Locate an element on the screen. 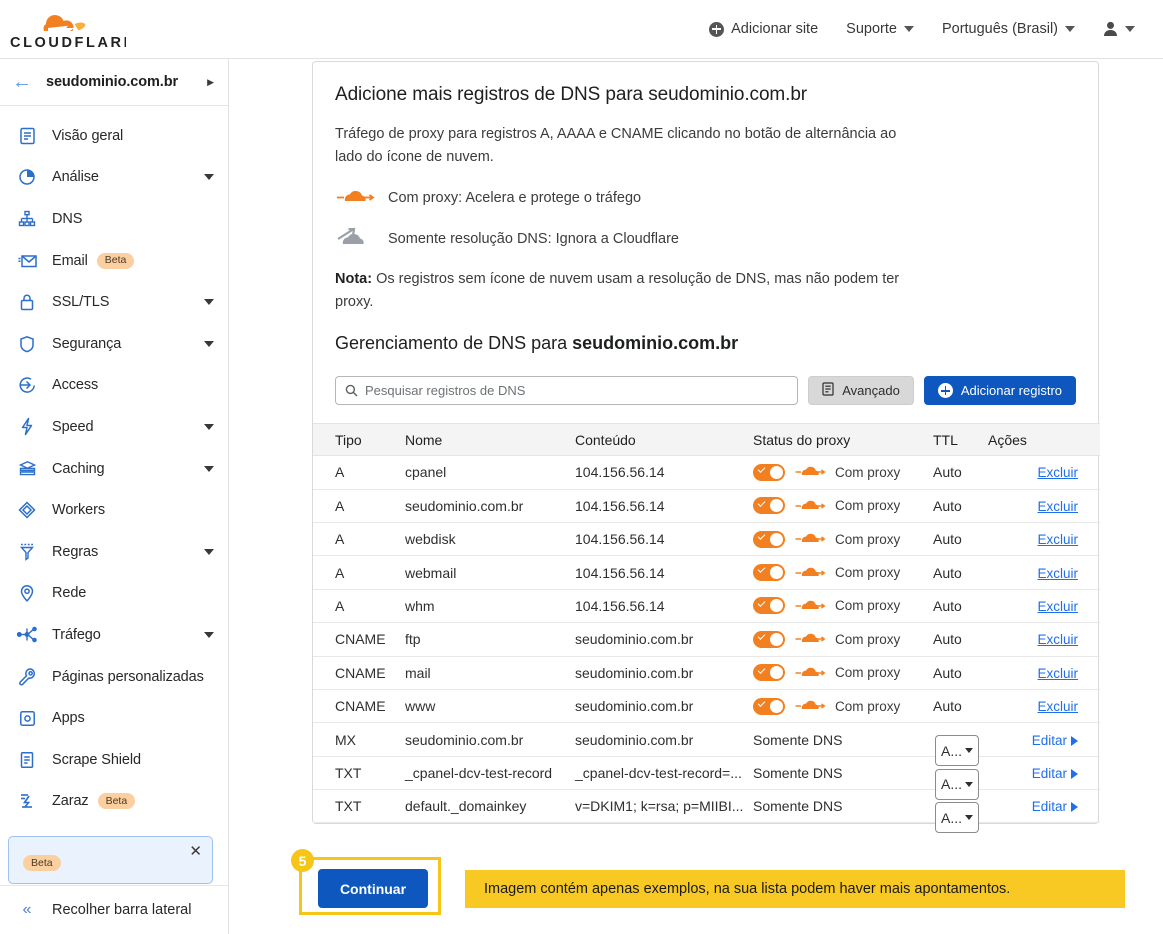 This screenshot has width=1163, height=934. sidebar-item-visao-geral: Visão geral is located at coordinates (114, 136).